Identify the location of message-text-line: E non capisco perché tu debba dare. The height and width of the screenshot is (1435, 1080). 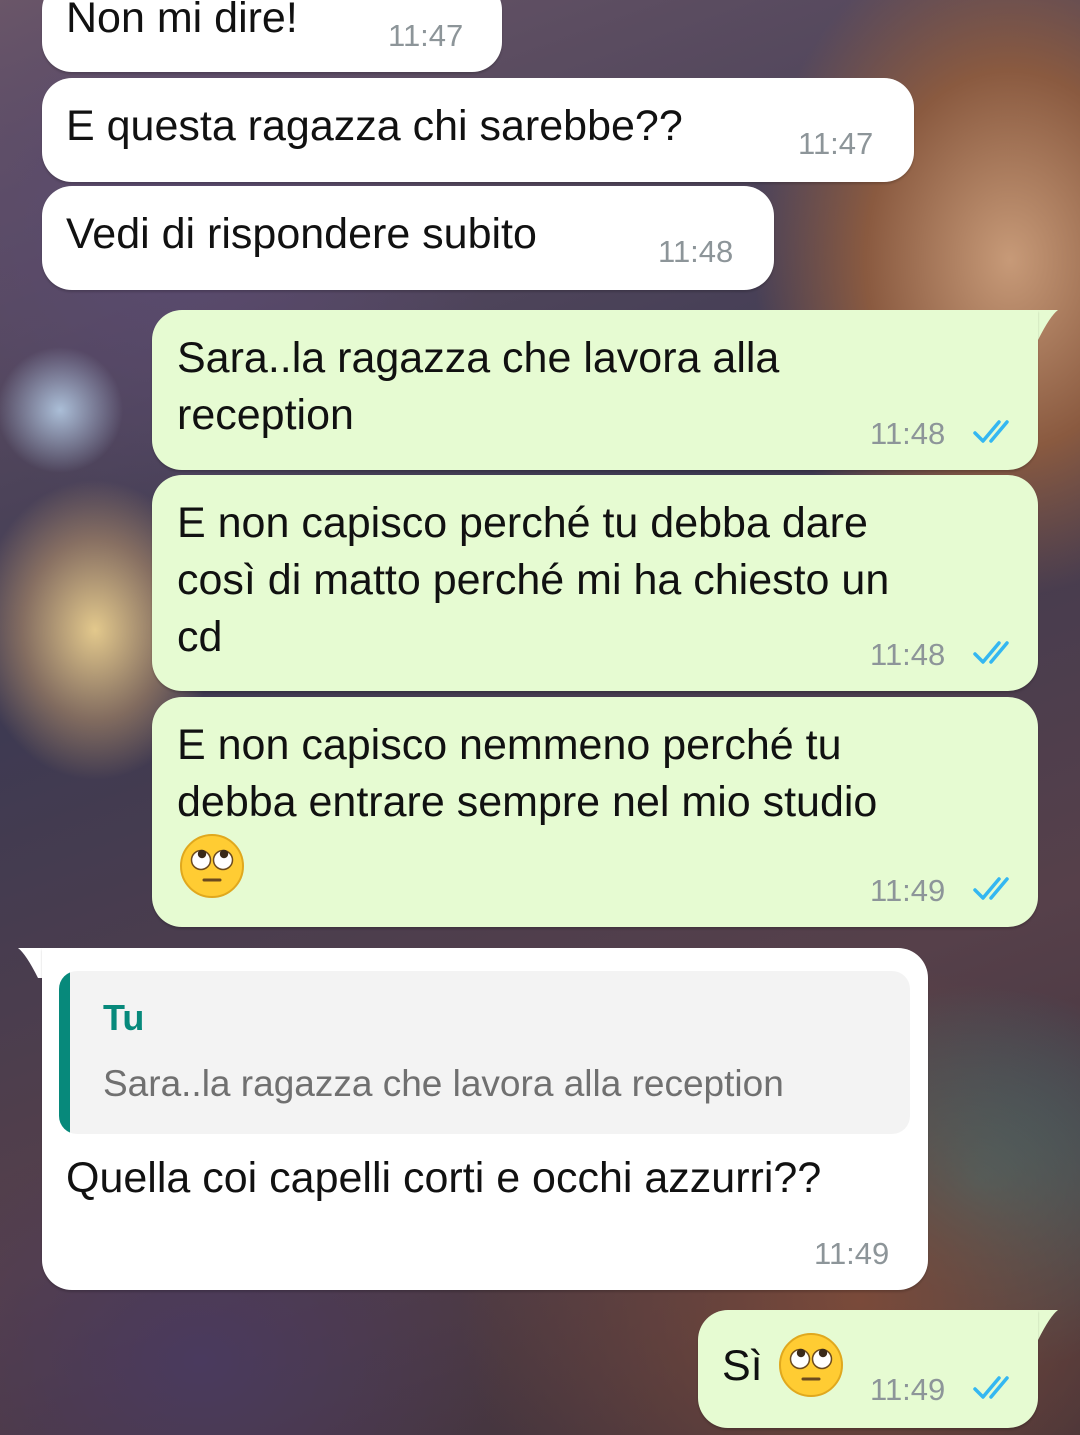
(522, 523).